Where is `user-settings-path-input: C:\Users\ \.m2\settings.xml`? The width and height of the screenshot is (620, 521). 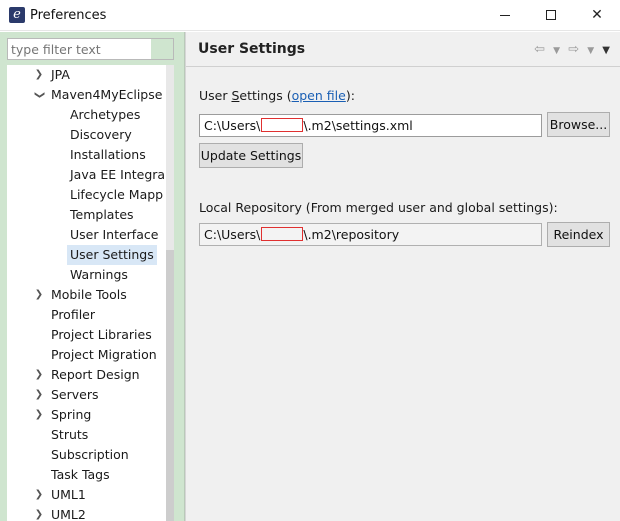 user-settings-path-input: C:\Users\ \.m2\settings.xml is located at coordinates (370, 125).